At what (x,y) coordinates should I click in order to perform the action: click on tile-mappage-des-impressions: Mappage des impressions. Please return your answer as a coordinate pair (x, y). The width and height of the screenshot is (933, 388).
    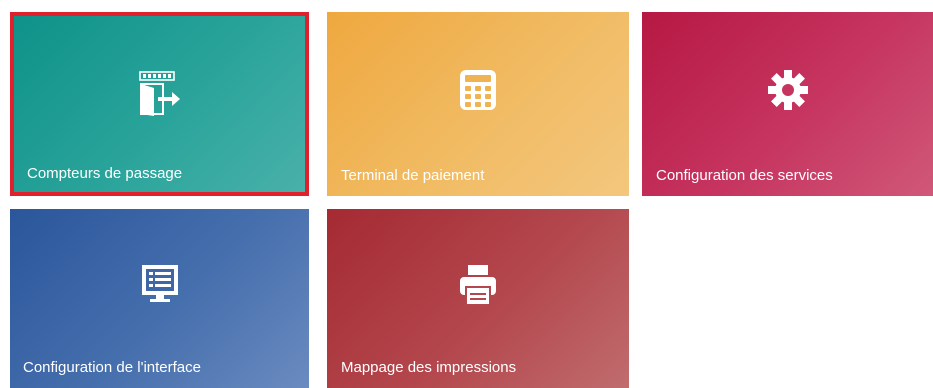
    Looking at the image, I should click on (478, 298).